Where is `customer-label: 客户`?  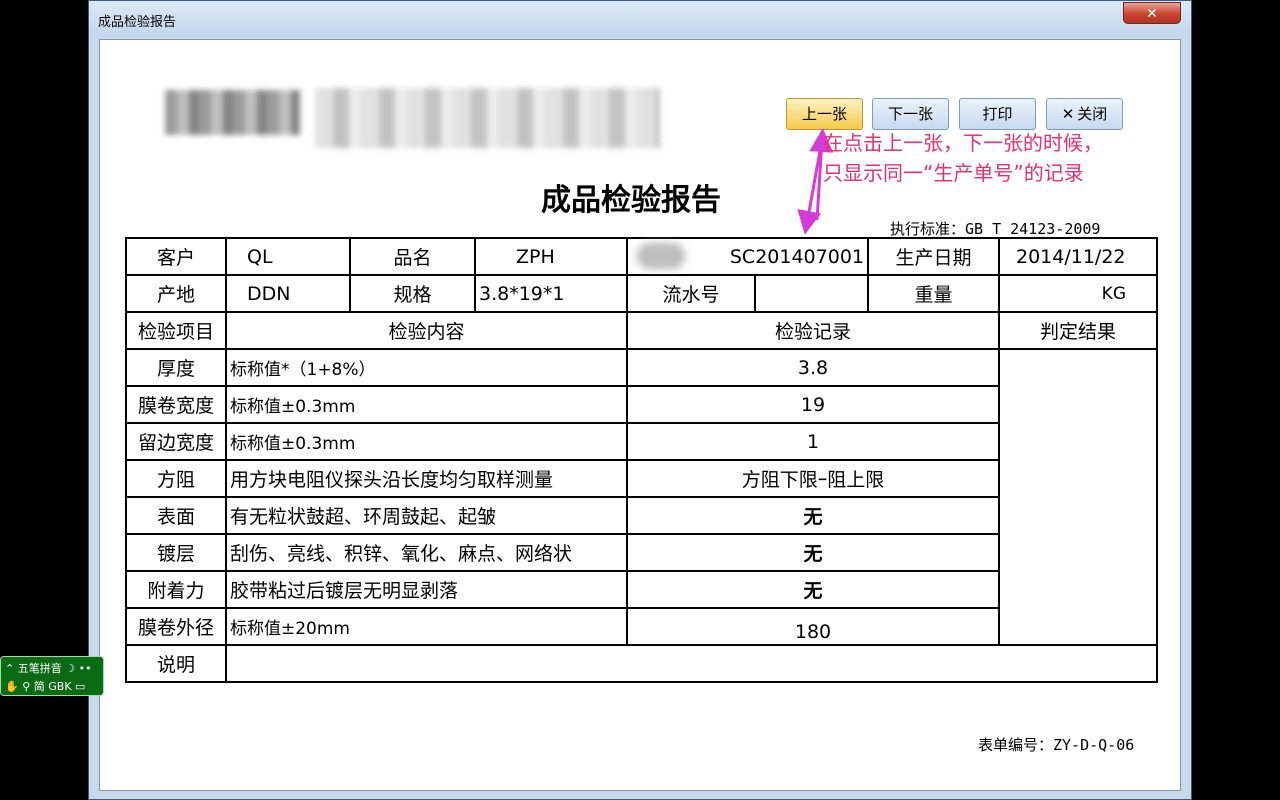 customer-label: 客户 is located at coordinates (176, 256).